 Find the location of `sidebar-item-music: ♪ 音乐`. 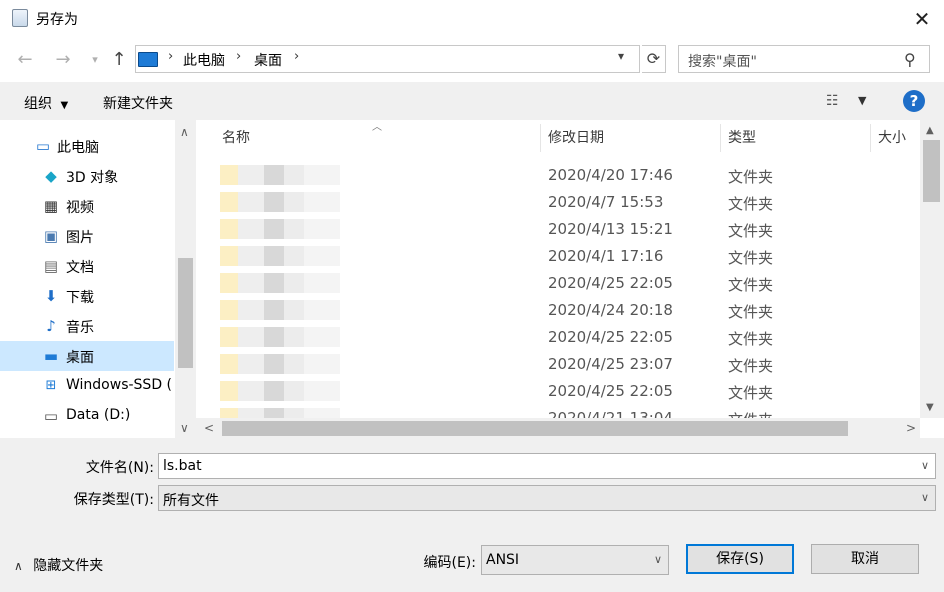

sidebar-item-music: ♪ 音乐 is located at coordinates (87, 326).